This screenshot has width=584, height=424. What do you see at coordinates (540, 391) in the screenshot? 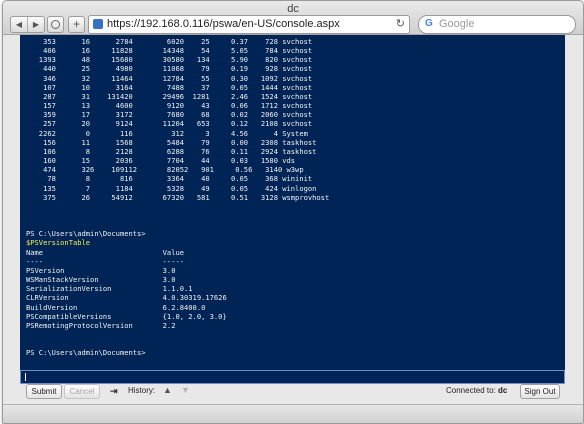
I see `sign-out-button: Sign Out` at bounding box center [540, 391].